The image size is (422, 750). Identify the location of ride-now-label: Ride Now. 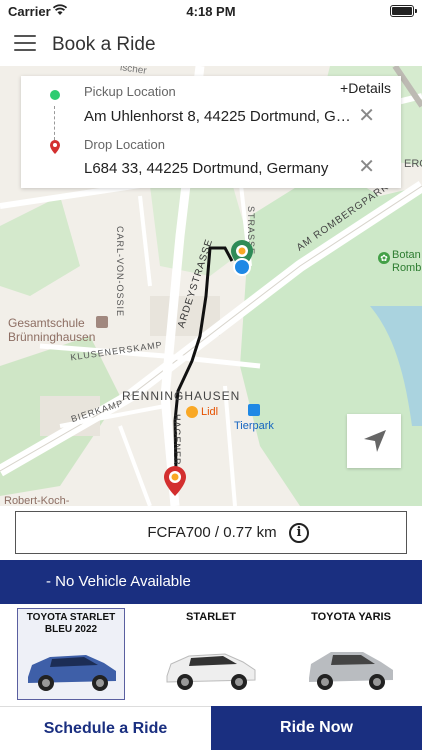
(316, 727).